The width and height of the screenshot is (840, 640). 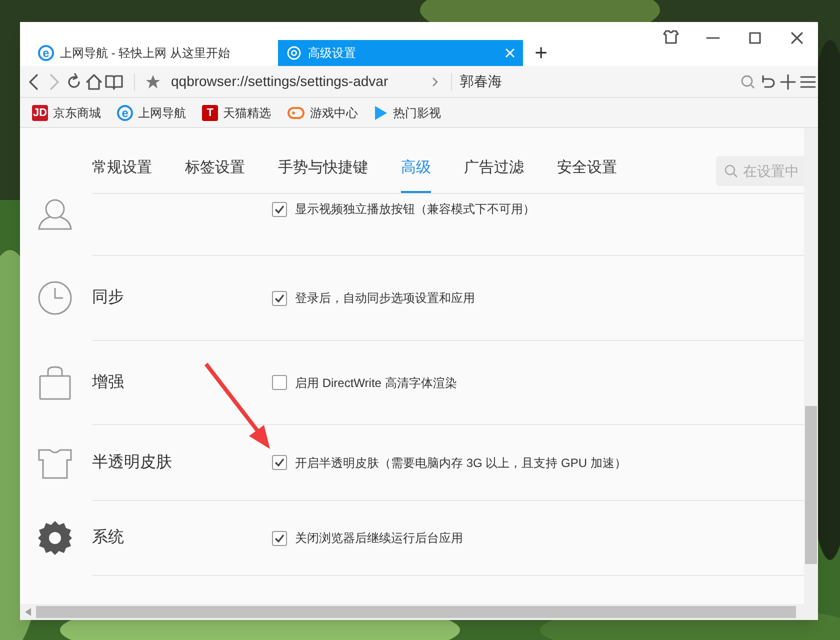 I want to click on option-label: 关闭浏览器后继续运行后台应用, so click(x=379, y=538).